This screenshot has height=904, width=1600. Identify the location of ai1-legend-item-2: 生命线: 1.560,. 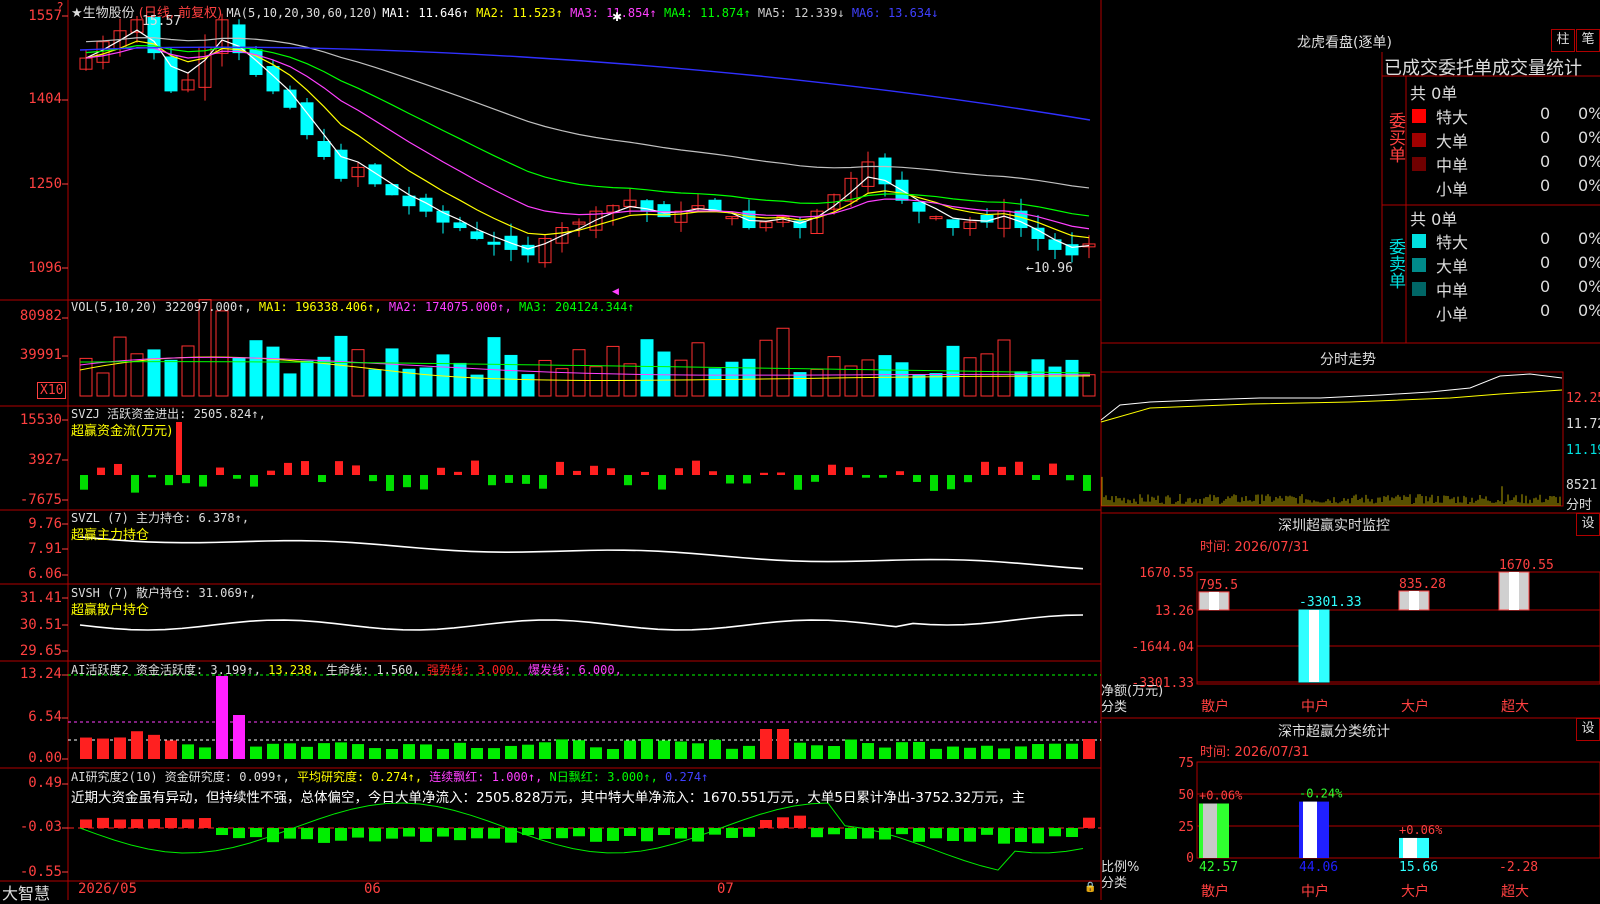
(376, 670).